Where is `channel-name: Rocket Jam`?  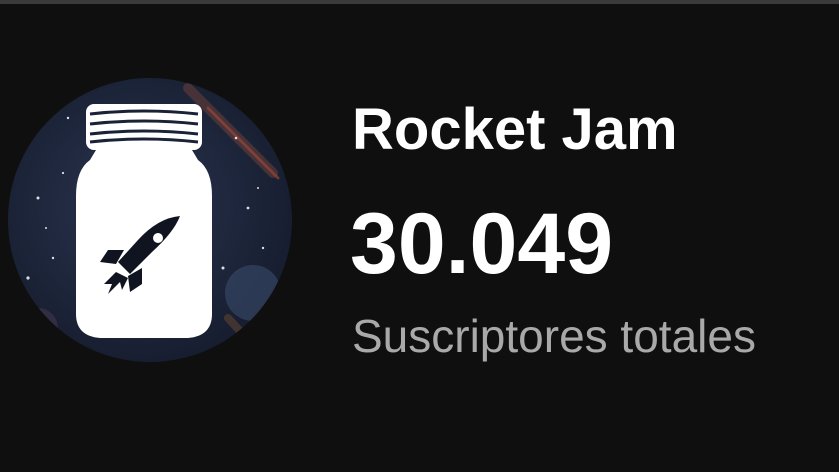 channel-name: Rocket Jam is located at coordinates (515, 129).